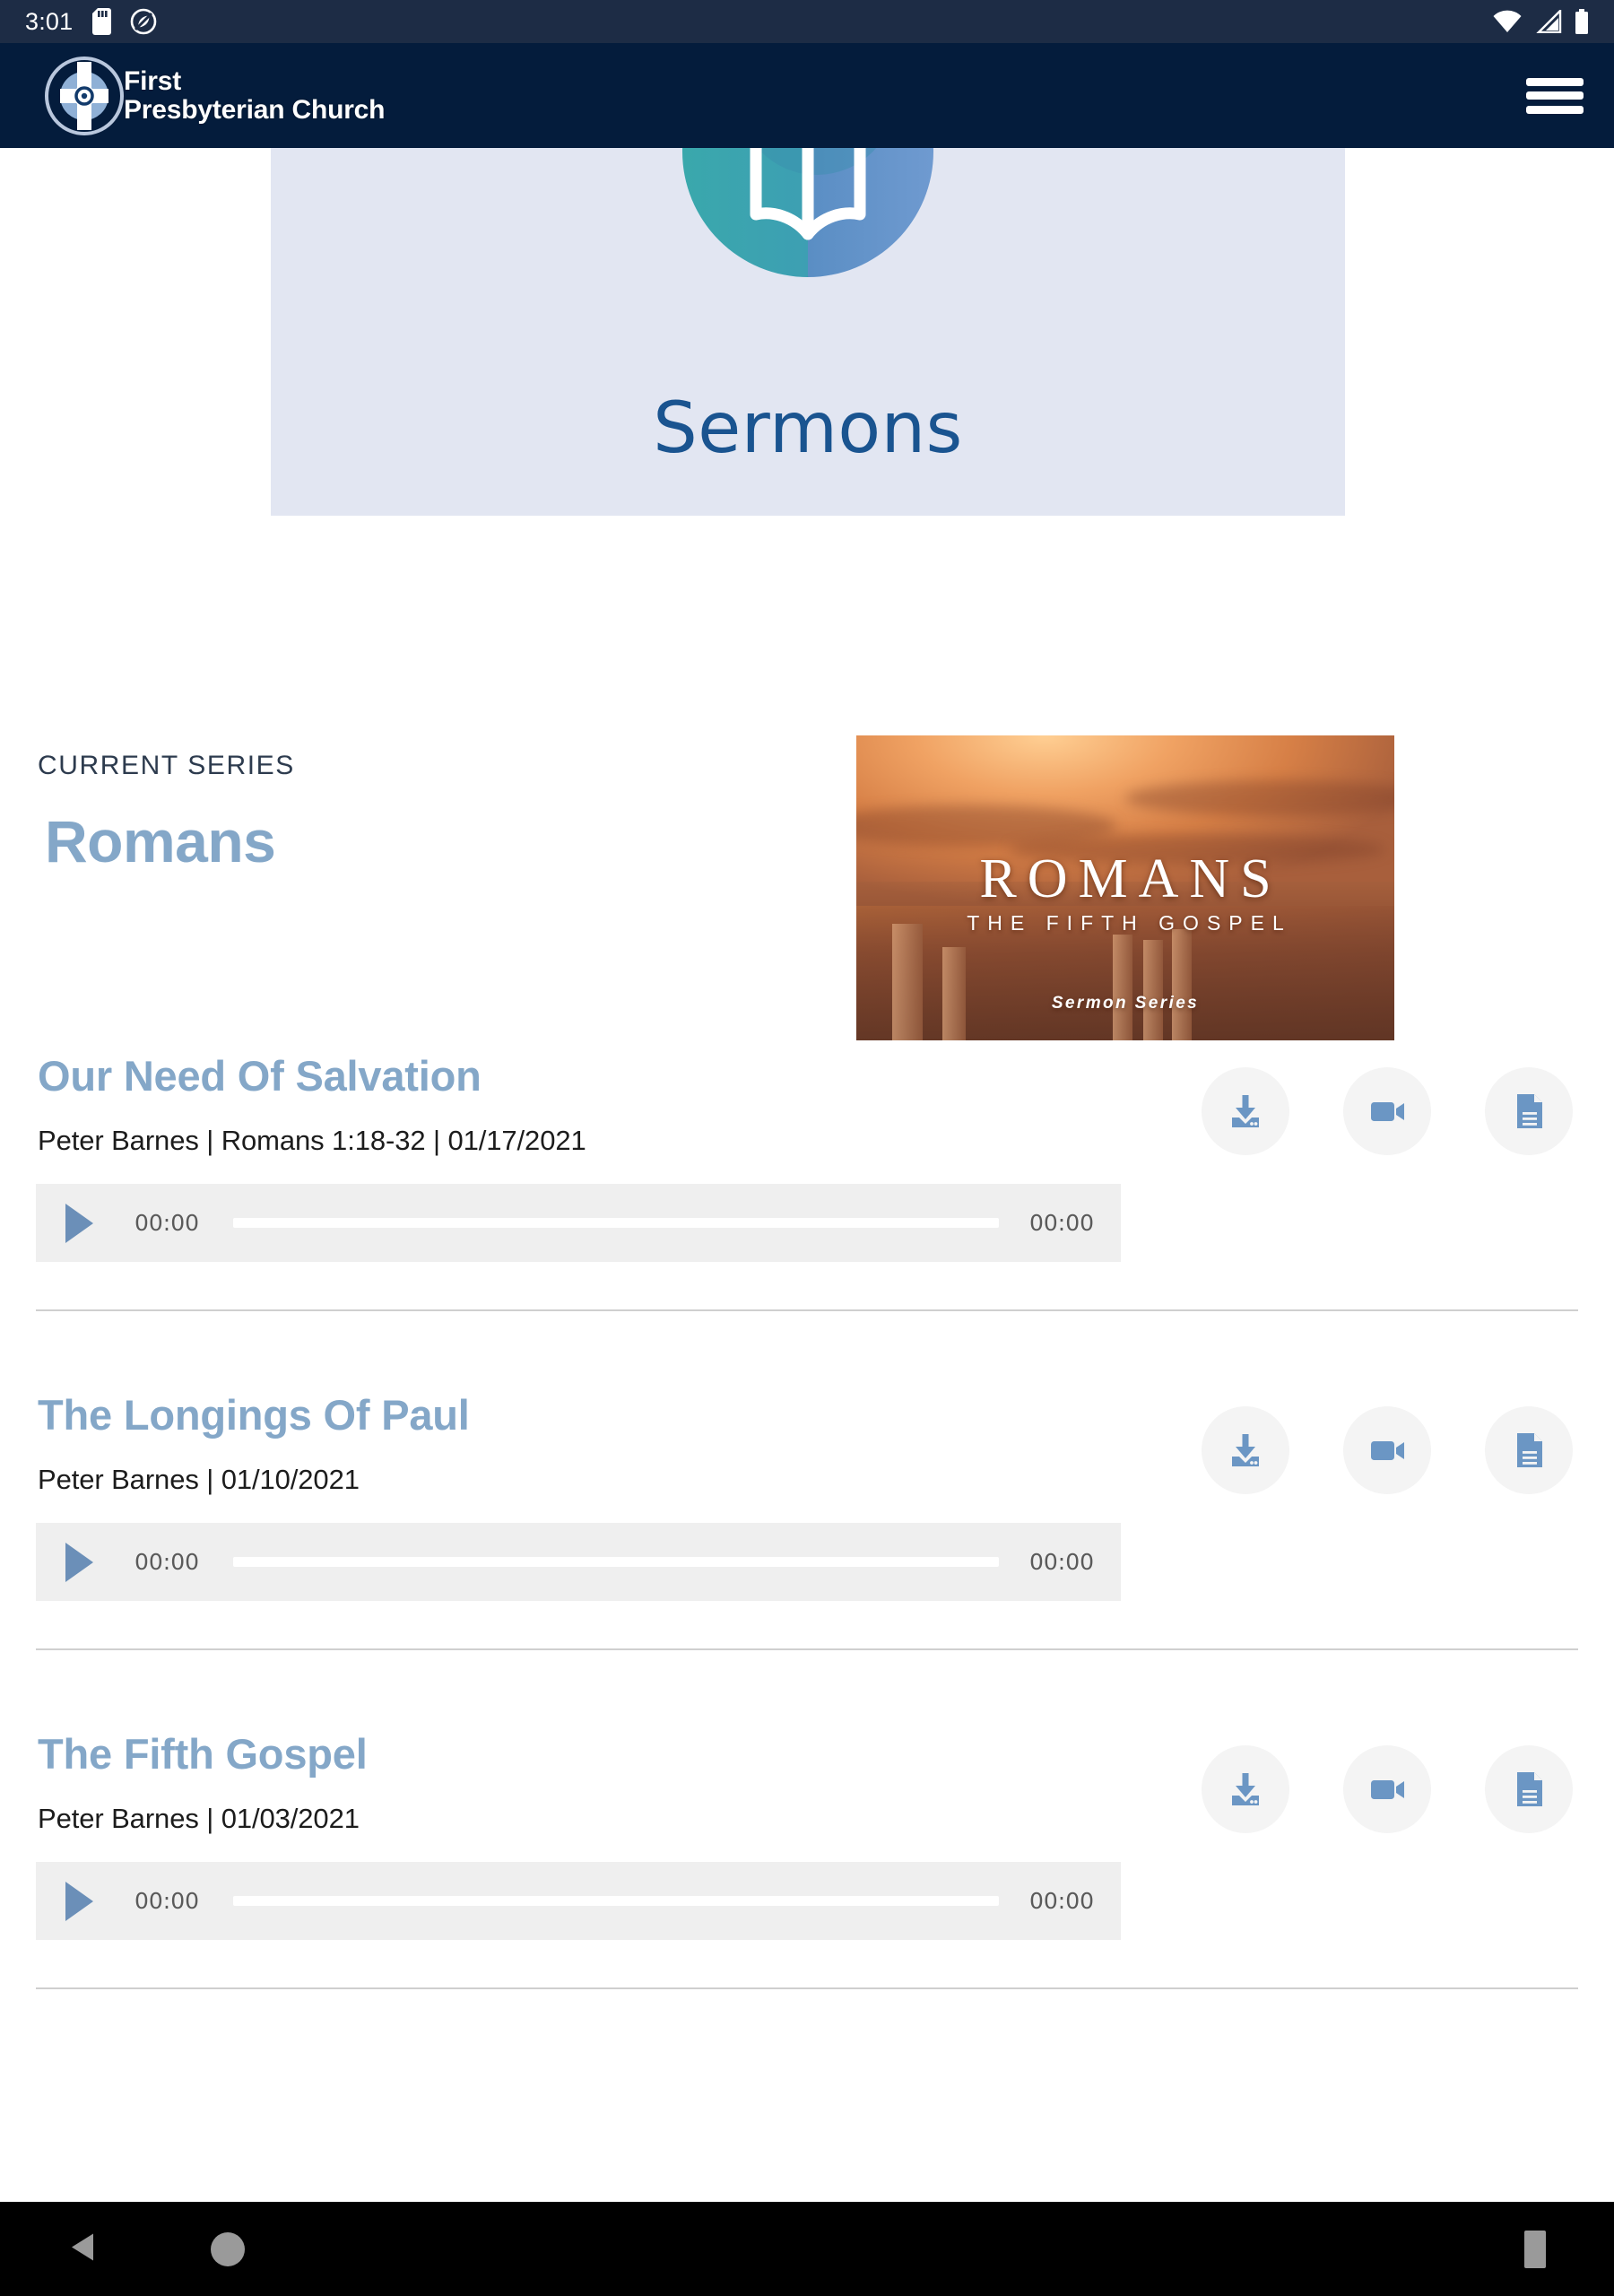  I want to click on brand-name-line1: First, so click(153, 80).